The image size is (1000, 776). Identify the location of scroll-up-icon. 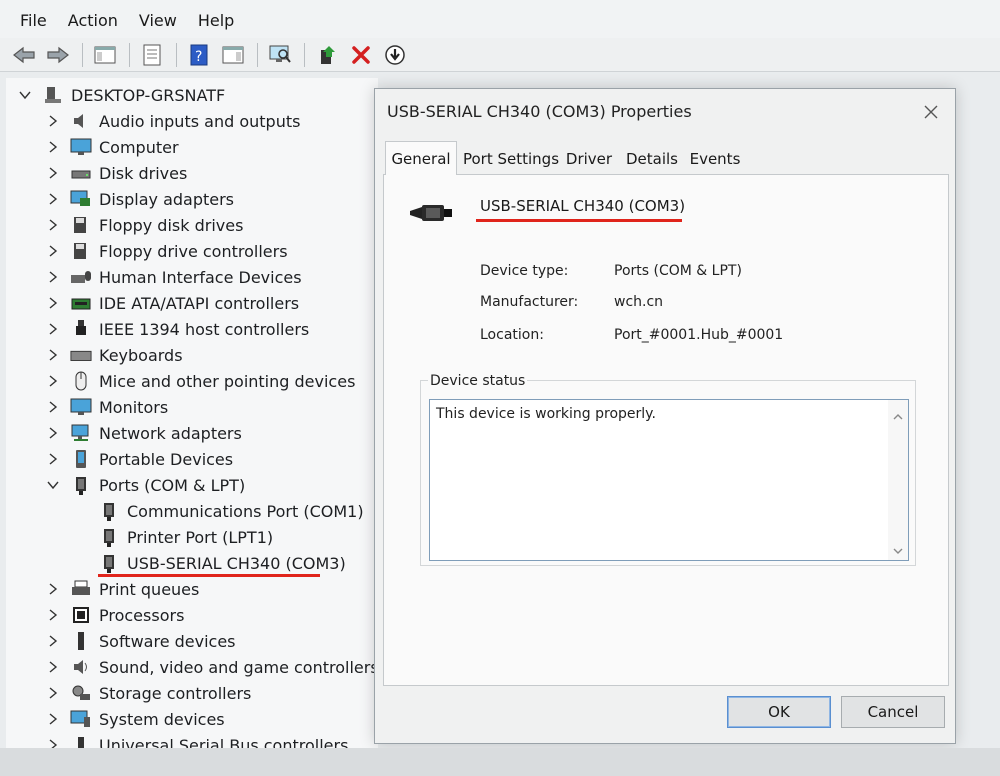
(898, 415).